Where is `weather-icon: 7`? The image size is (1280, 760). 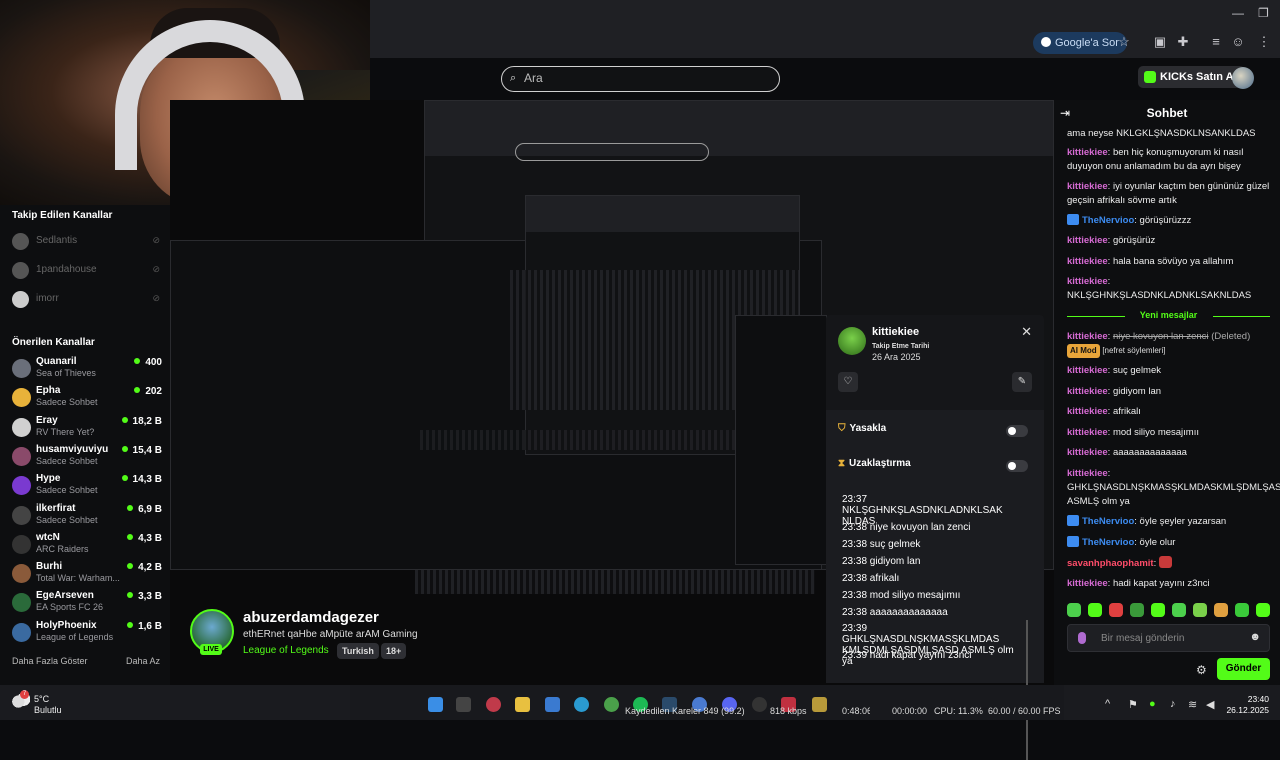 weather-icon: 7 is located at coordinates (21, 699).